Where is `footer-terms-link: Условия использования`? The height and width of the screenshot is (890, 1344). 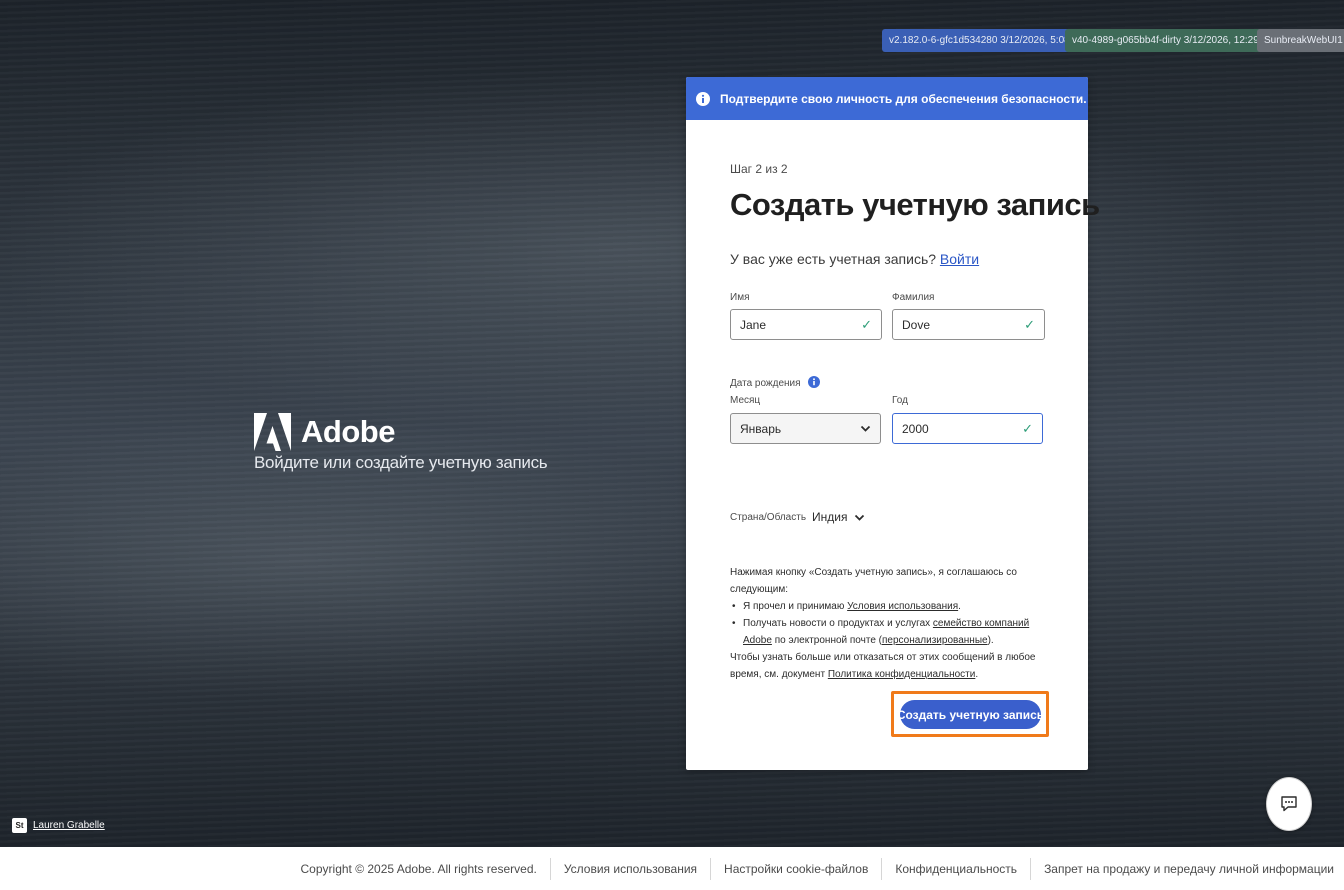 footer-terms-link: Условия использования is located at coordinates (630, 869).